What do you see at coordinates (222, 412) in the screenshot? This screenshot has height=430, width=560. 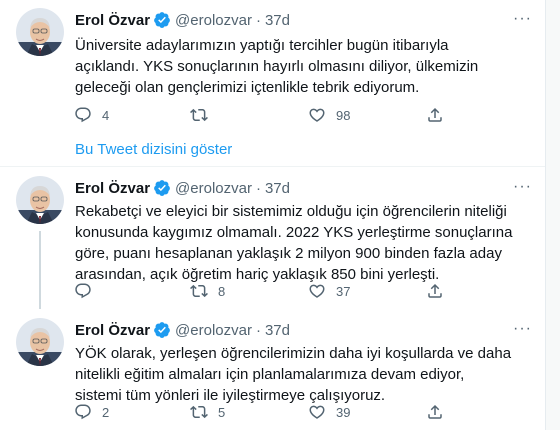 I see `retweet-count: 5` at bounding box center [222, 412].